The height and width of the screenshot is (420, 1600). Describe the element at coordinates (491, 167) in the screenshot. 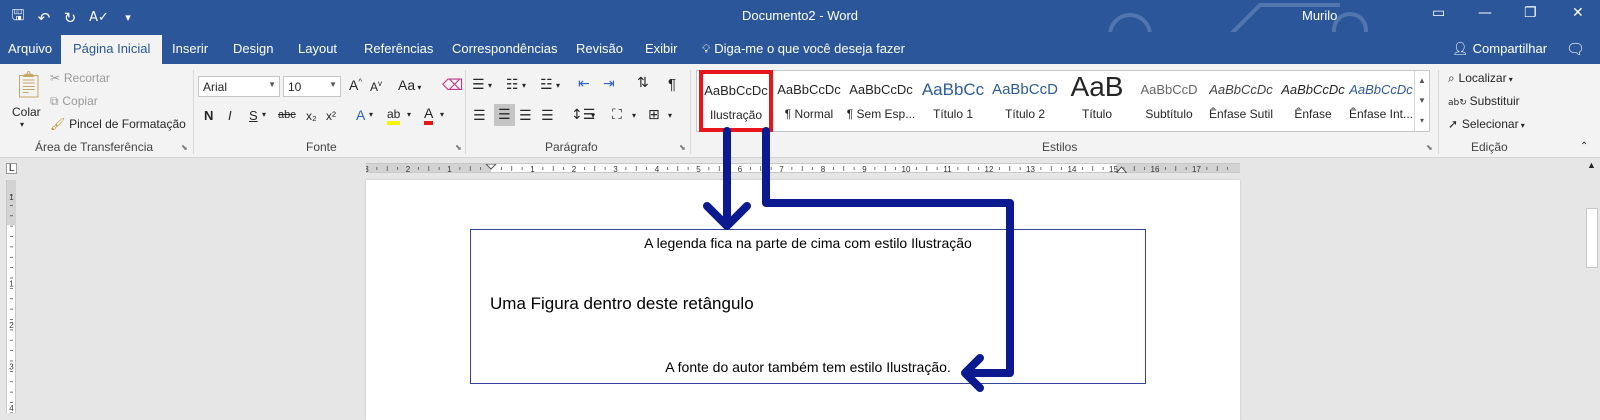

I see `first-line-indent-marker` at that location.